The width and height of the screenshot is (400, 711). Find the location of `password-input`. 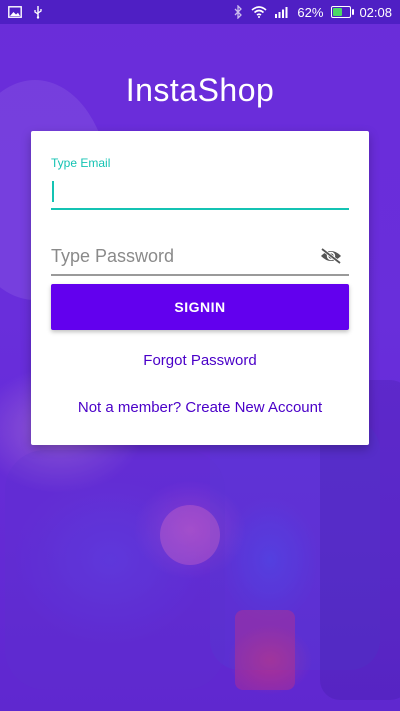

password-input is located at coordinates (200, 256).